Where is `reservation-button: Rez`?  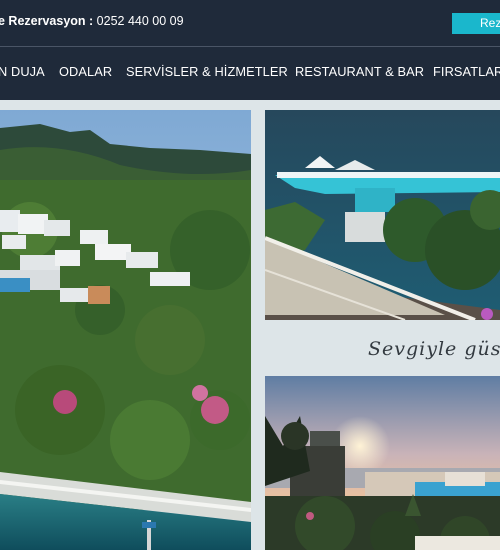 reservation-button: Rez is located at coordinates (476, 23).